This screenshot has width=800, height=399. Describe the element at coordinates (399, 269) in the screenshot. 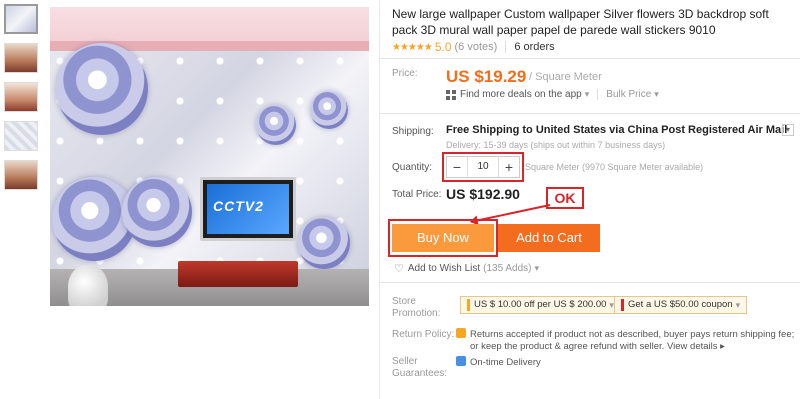

I see `heart-icon: ♡` at that location.